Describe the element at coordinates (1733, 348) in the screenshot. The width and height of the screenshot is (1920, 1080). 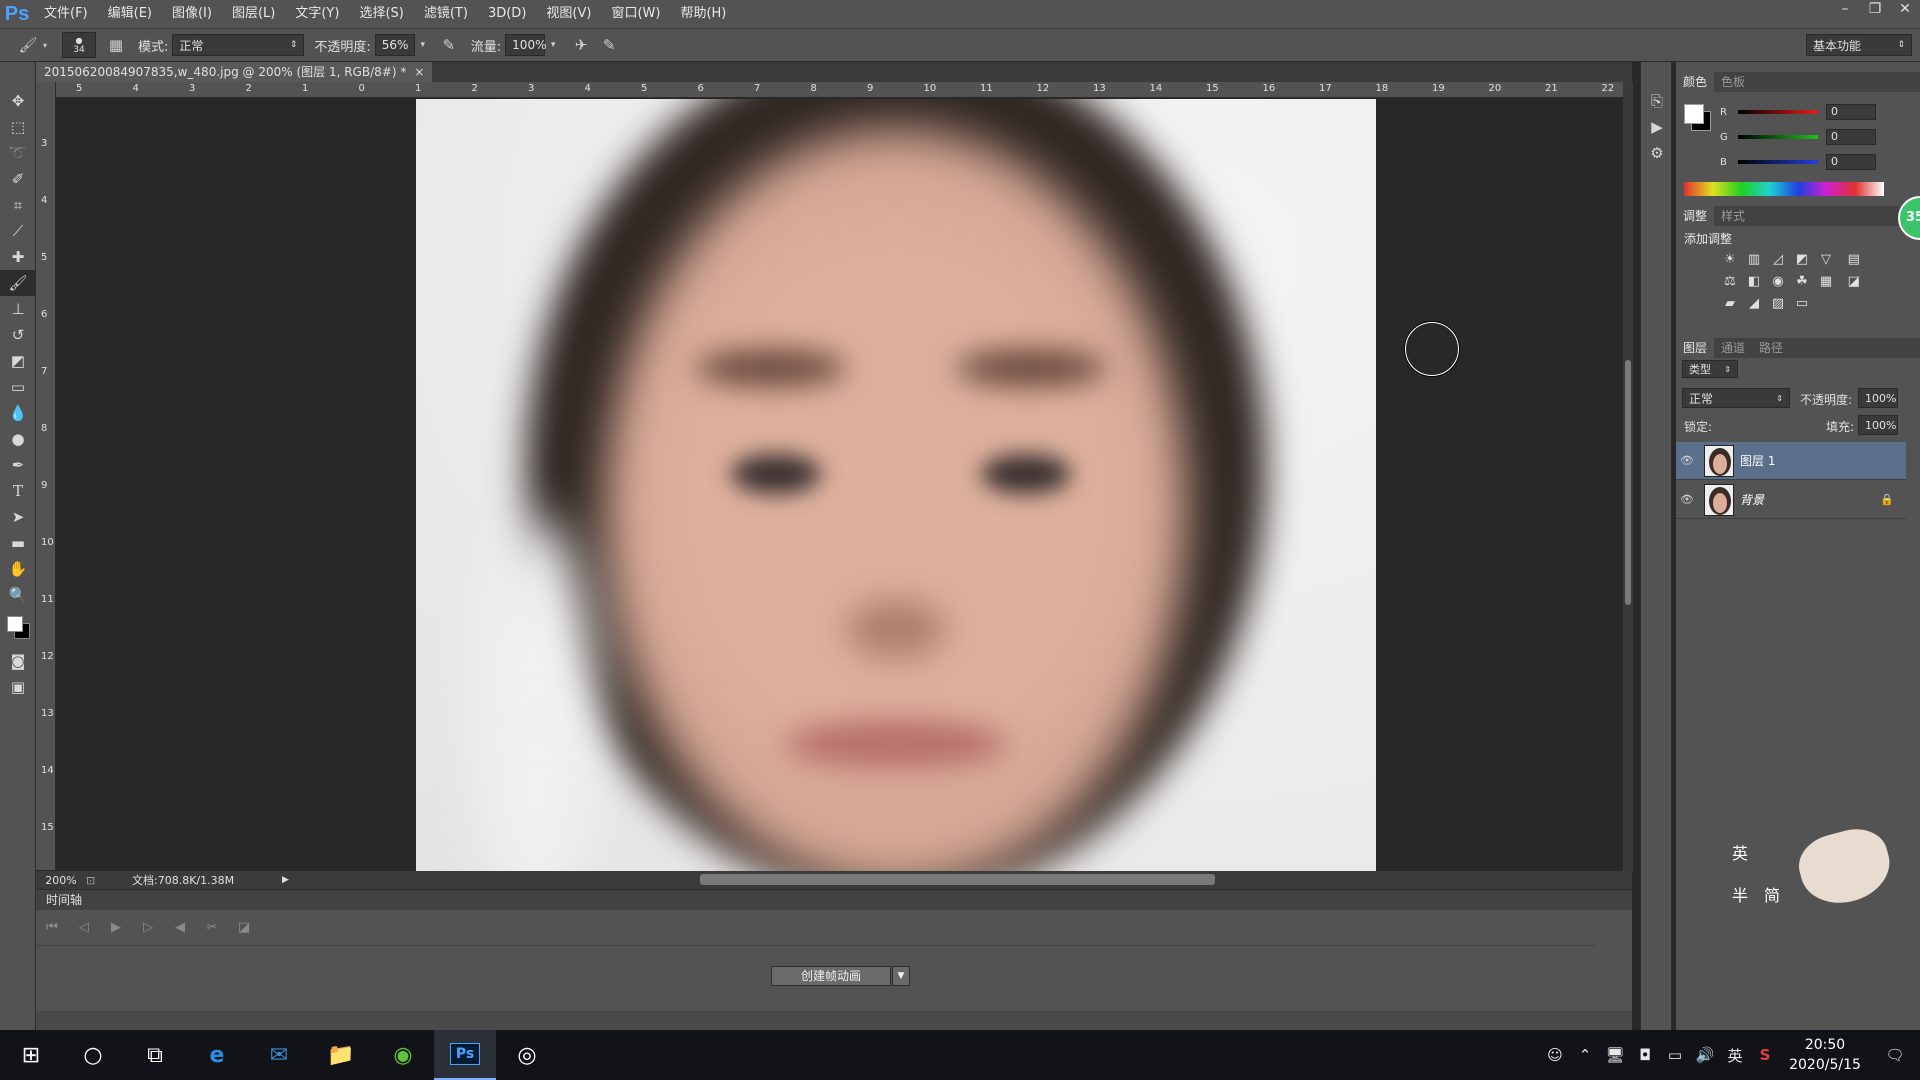
I see `tab-channels: 通道` at that location.